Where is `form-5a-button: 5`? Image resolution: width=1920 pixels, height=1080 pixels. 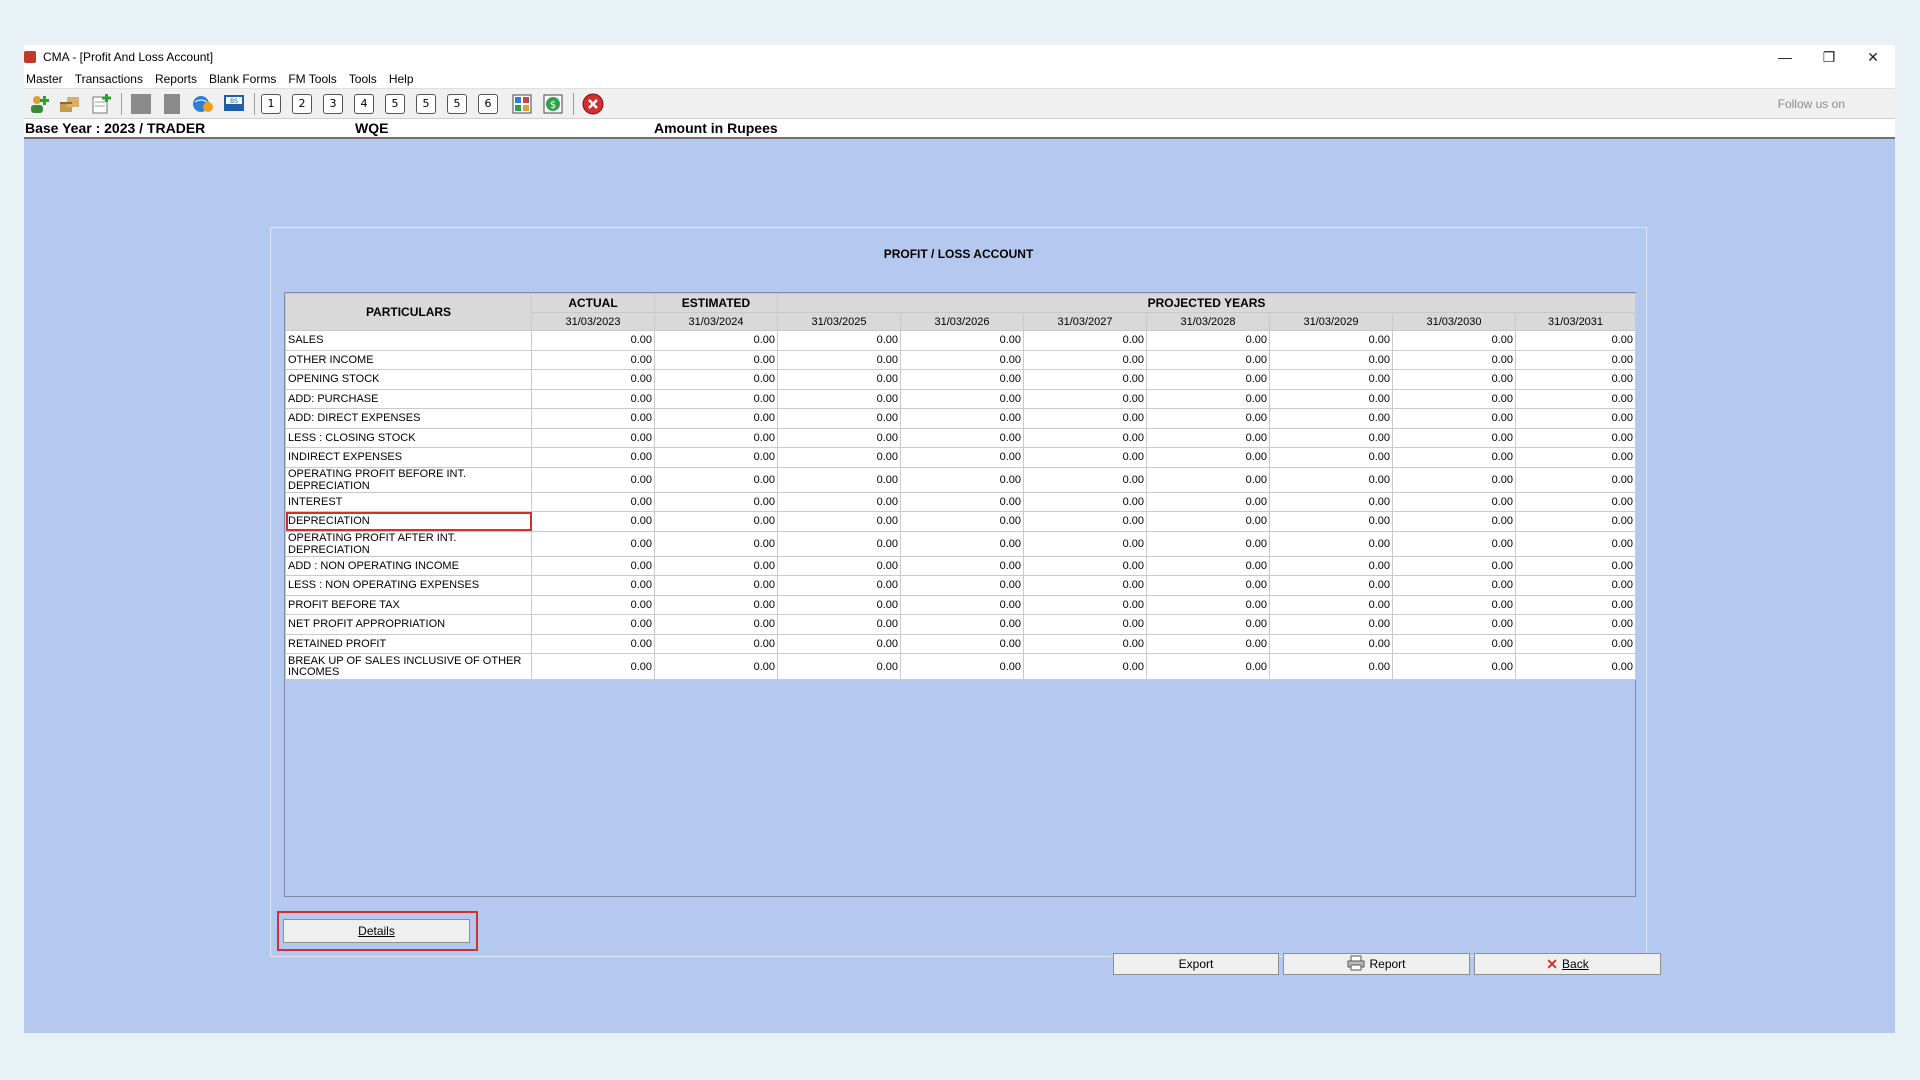 form-5a-button: 5 is located at coordinates (426, 103).